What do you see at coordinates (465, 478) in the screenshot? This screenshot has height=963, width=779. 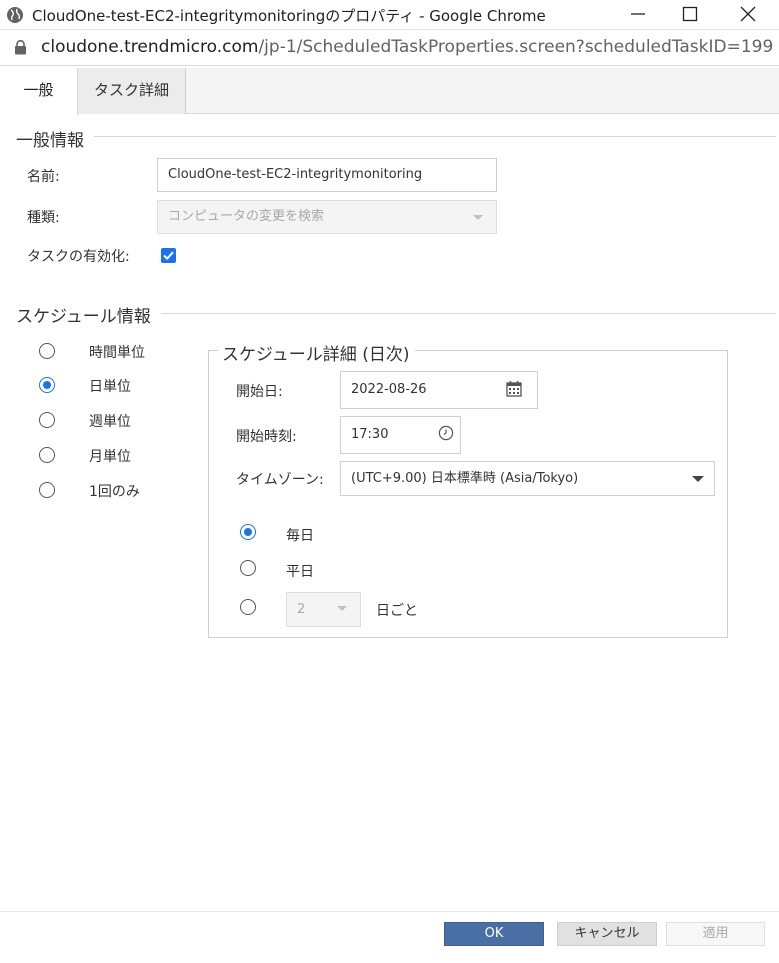 I see `timezone-value: (UTC+9.00) 日本標準時 (Asia/Tokyo)` at bounding box center [465, 478].